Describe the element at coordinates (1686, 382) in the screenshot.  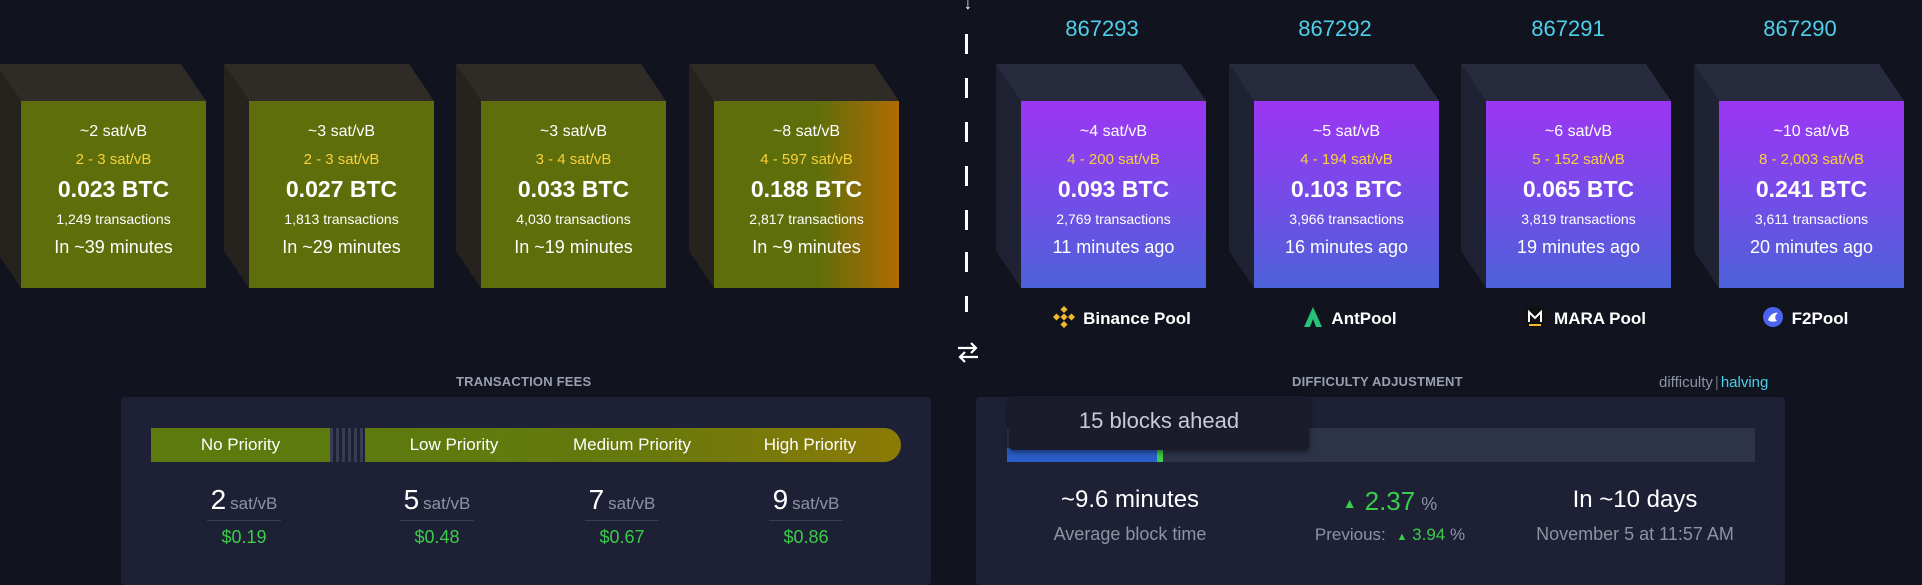
I see `toggle-difficulty: difficulty` at that location.